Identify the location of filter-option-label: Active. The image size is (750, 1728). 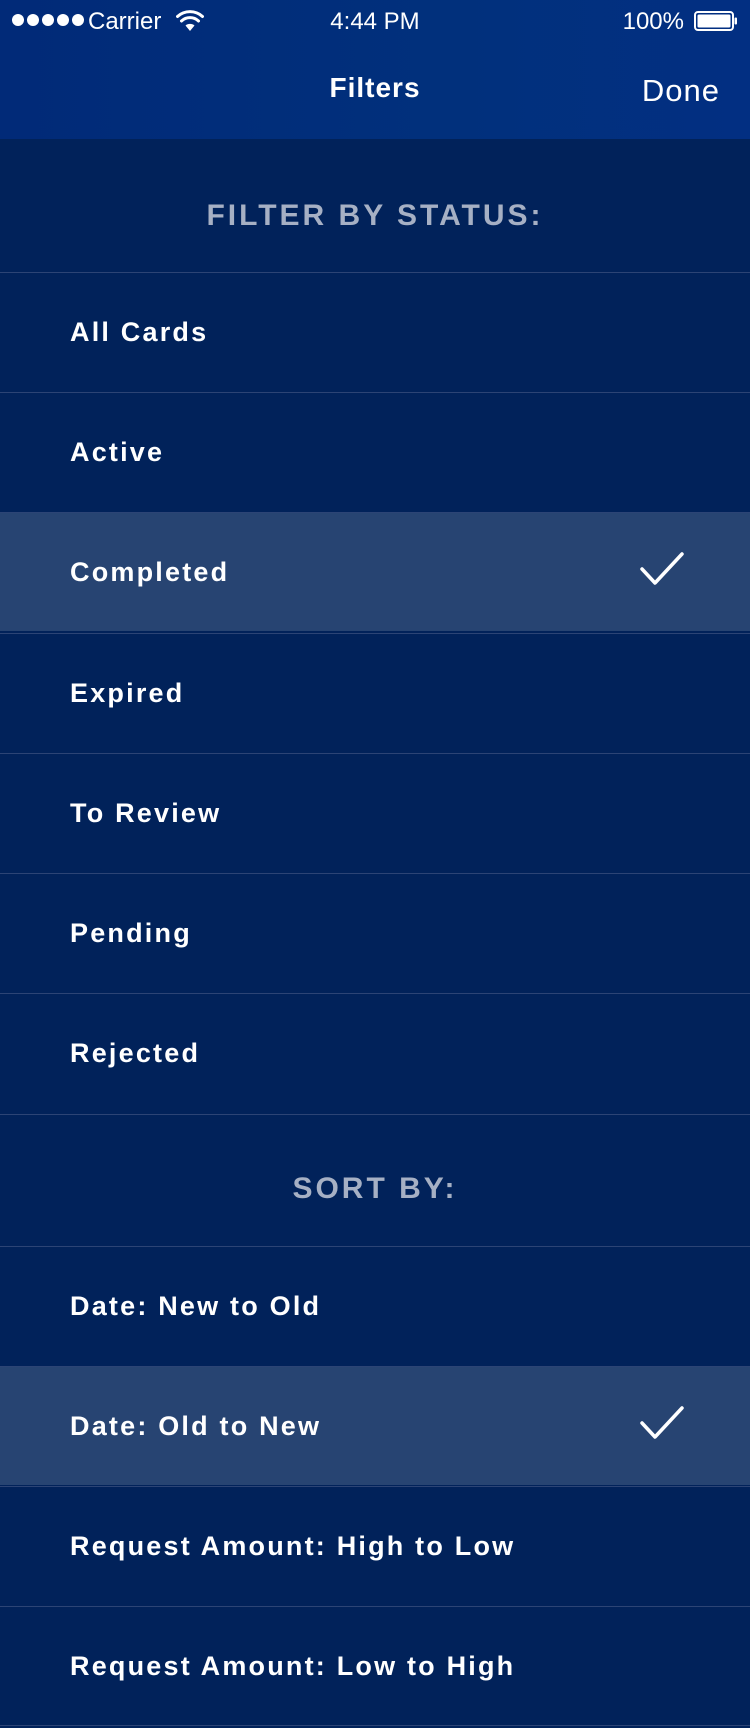
(117, 452).